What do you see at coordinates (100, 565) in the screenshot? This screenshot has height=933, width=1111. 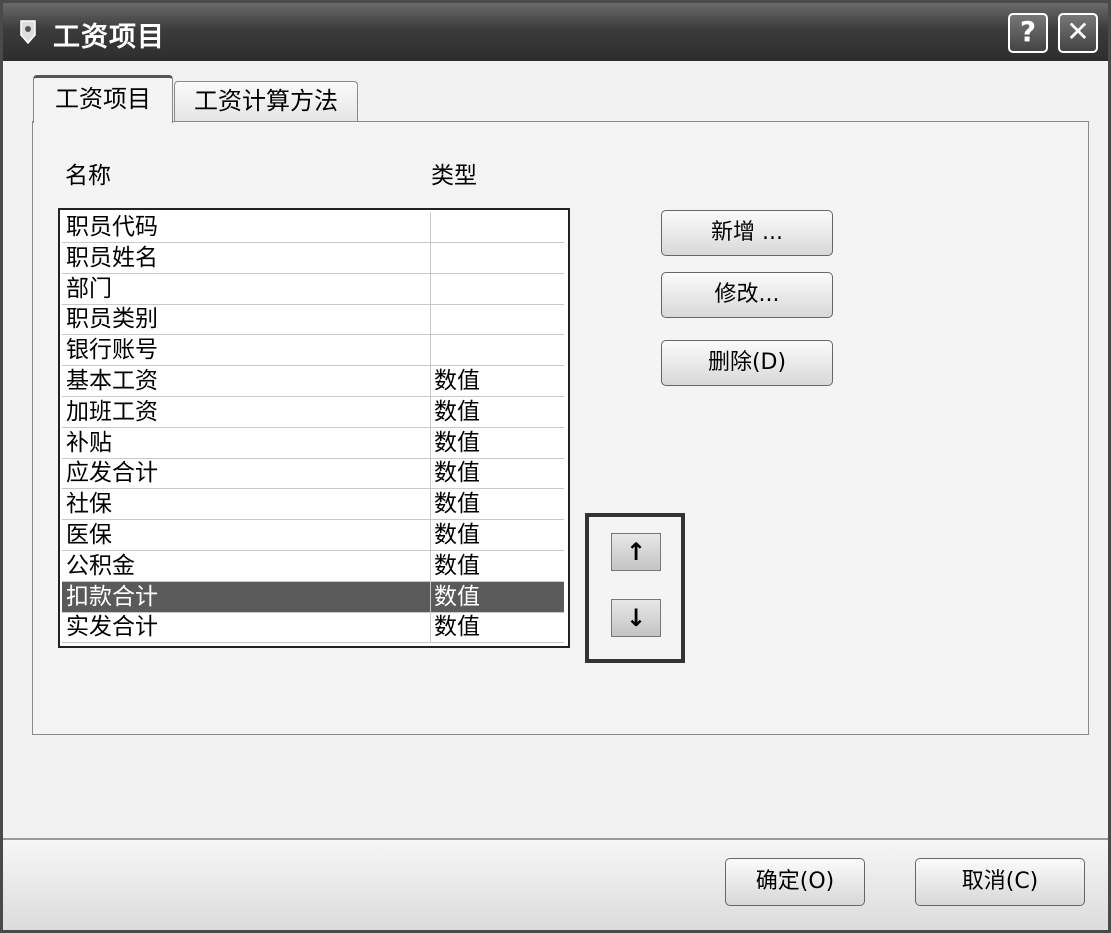 I see `item-name: 公积金` at bounding box center [100, 565].